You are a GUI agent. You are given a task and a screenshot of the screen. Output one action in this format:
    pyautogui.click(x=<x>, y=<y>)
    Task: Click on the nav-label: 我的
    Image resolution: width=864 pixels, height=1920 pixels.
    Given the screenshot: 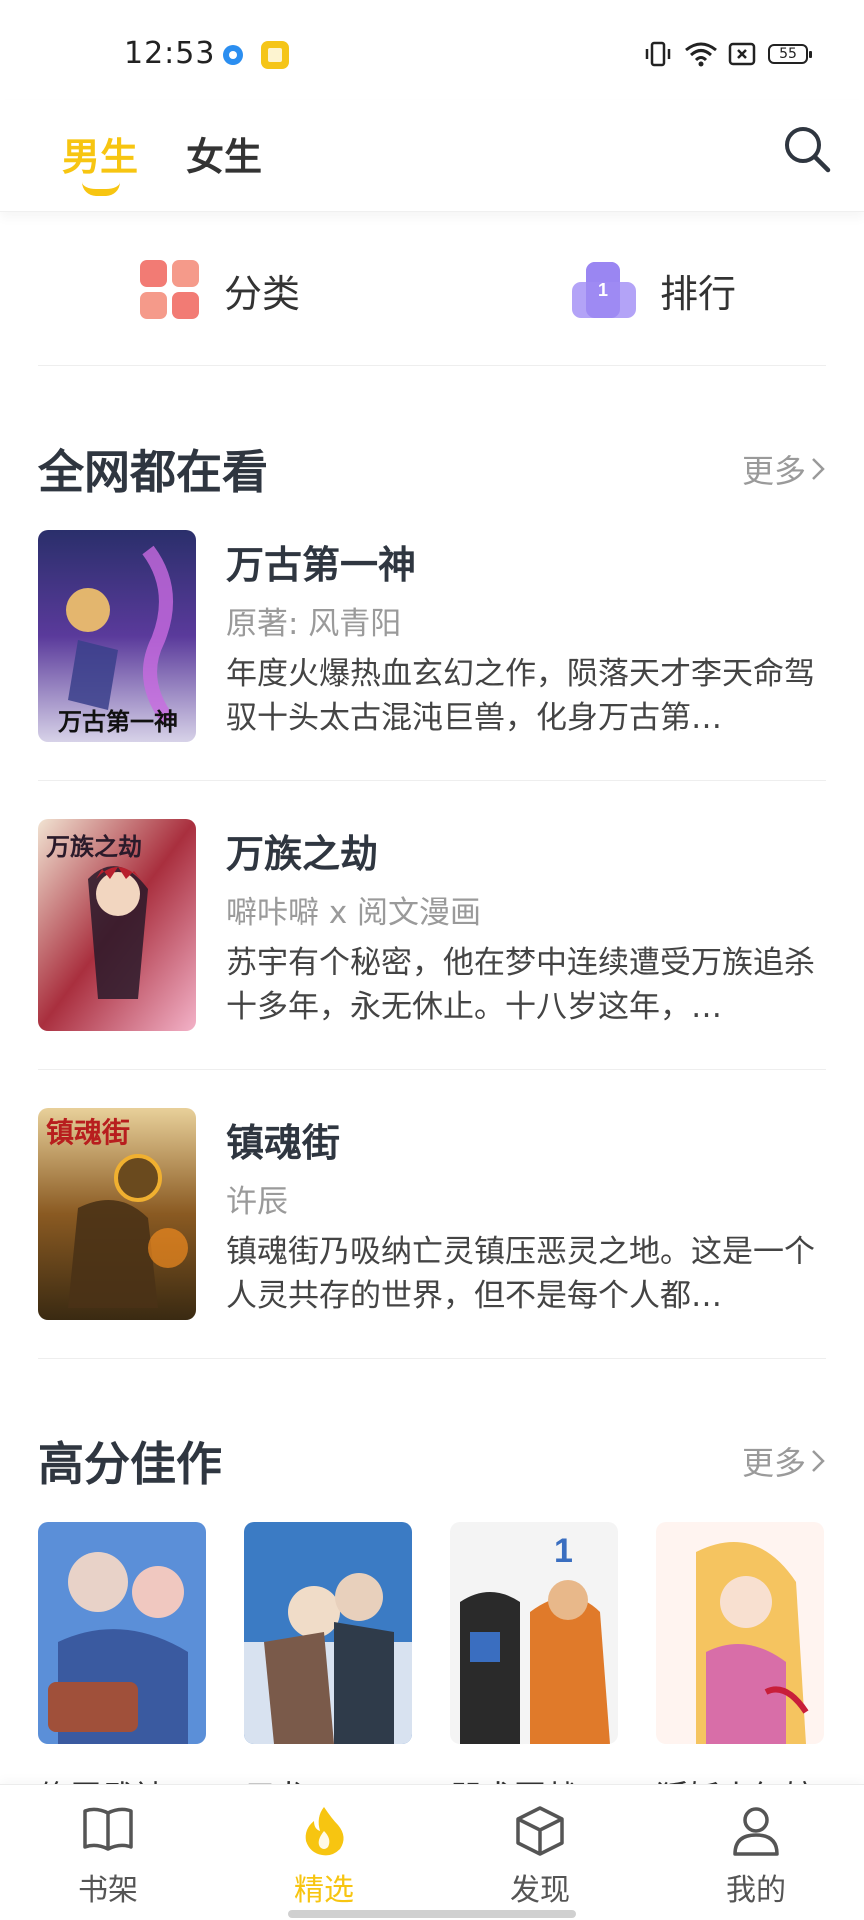 What is the action you would take?
    pyautogui.click(x=756, y=1890)
    